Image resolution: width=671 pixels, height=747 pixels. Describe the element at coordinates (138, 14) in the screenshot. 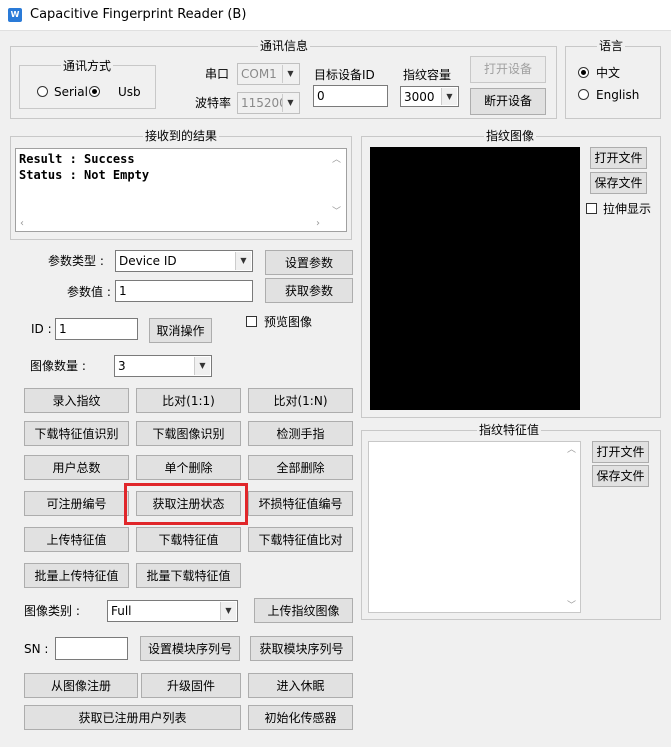

I see `window-title: Capacitive Fingerprint Reader (B)` at that location.